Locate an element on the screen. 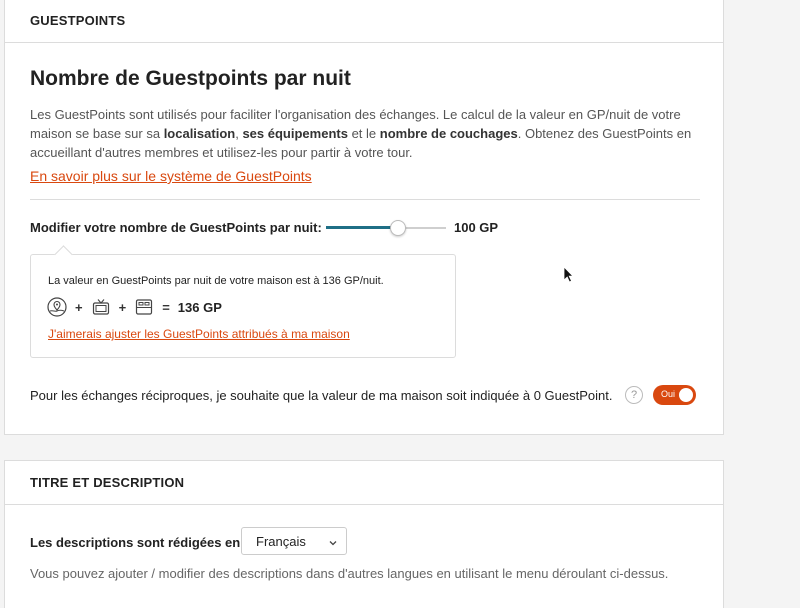 The height and width of the screenshot is (608, 800). guestpoints-slider is located at coordinates (386, 228).